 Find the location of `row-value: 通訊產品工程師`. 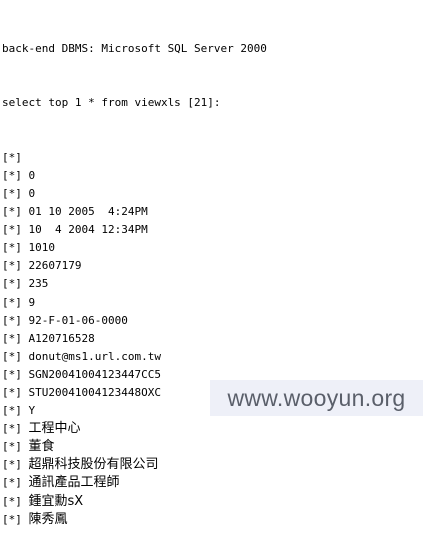

row-value: 通訊產品工程師 is located at coordinates (74, 483).